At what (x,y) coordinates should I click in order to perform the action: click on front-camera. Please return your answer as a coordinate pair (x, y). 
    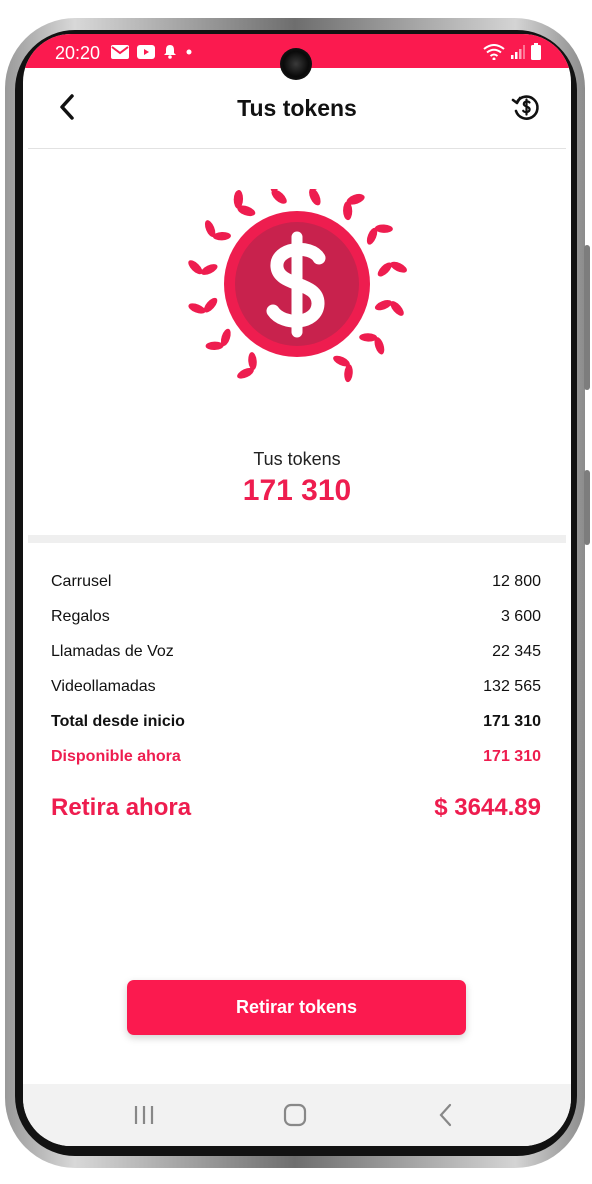
    Looking at the image, I should click on (296, 64).